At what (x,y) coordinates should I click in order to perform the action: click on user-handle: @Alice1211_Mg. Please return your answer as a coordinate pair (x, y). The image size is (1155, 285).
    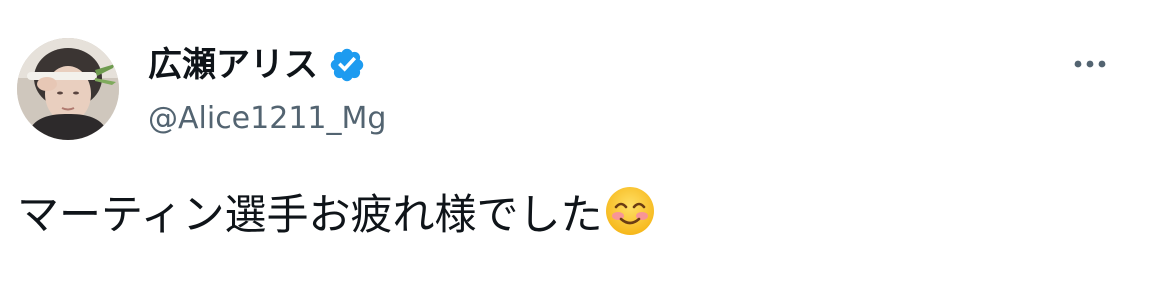
    Looking at the image, I should click on (267, 119).